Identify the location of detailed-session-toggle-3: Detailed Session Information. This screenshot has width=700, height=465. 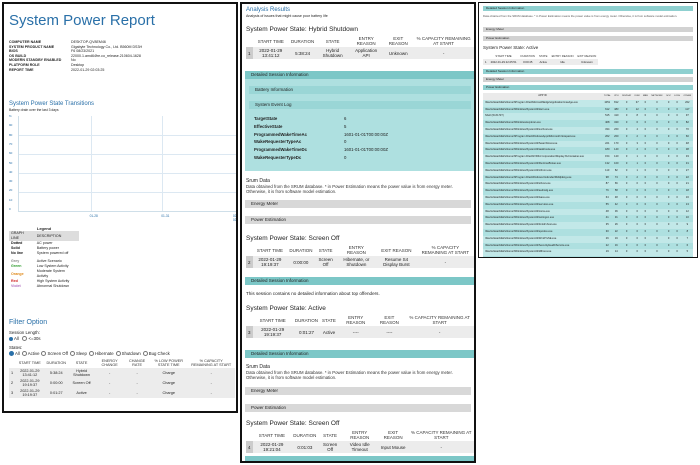
(359, 354).